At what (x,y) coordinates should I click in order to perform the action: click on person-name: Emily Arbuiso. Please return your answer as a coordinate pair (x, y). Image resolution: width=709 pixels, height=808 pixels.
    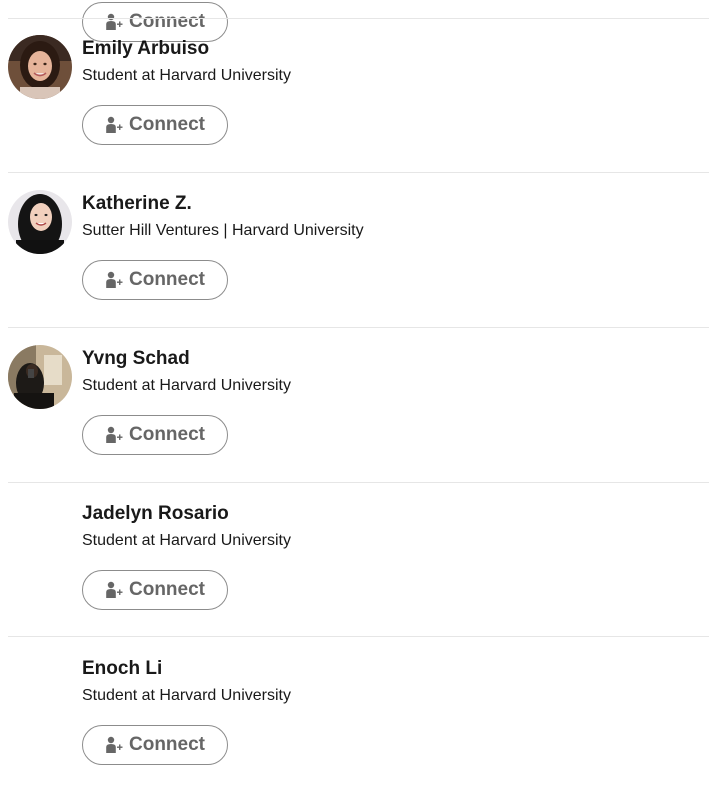
    Looking at the image, I should click on (145, 49).